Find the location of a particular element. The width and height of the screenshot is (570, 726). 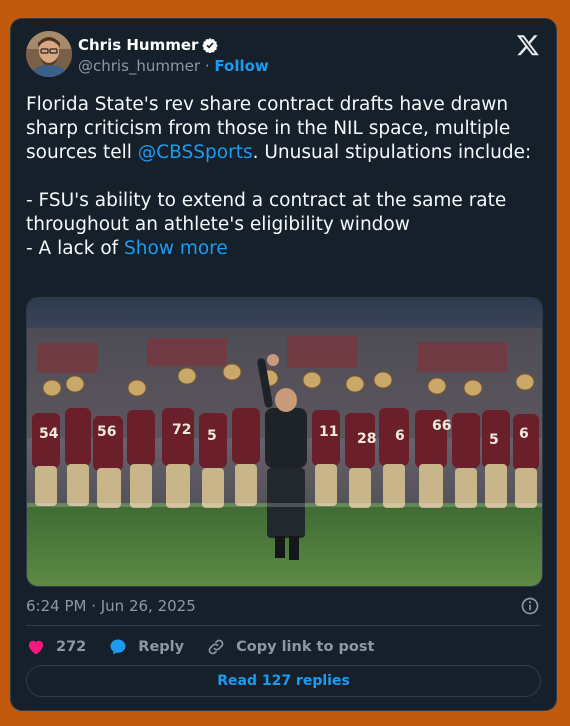

svg-text: 66 is located at coordinates (441, 426).